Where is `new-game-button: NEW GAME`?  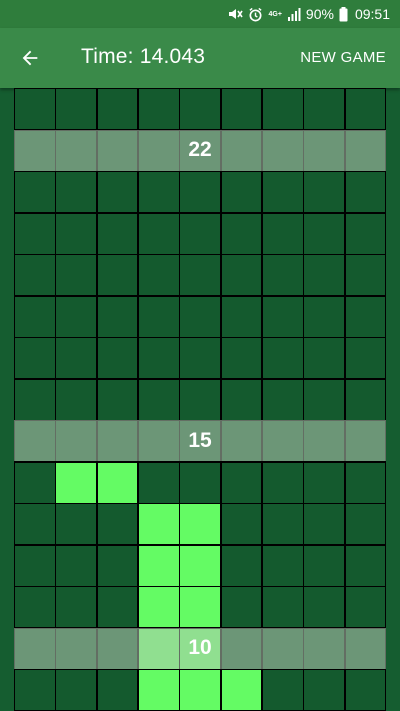
new-game-button: NEW GAME is located at coordinates (343, 57).